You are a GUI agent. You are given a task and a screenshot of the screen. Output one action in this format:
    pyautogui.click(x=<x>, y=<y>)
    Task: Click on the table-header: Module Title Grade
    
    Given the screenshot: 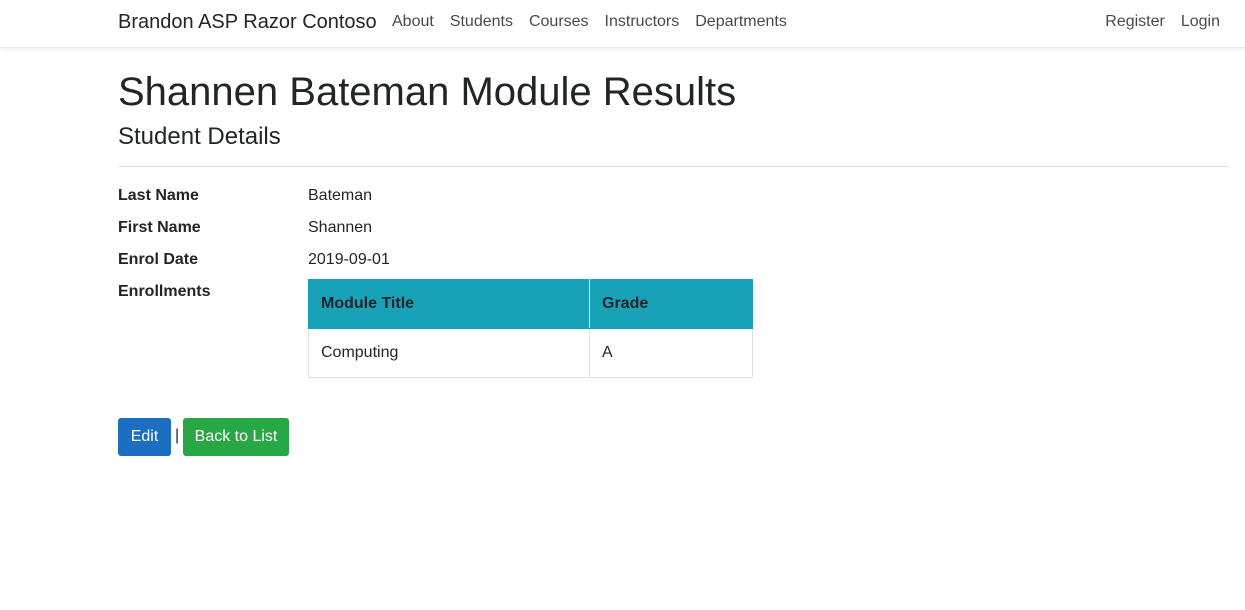 What is the action you would take?
    pyautogui.click(x=530, y=304)
    